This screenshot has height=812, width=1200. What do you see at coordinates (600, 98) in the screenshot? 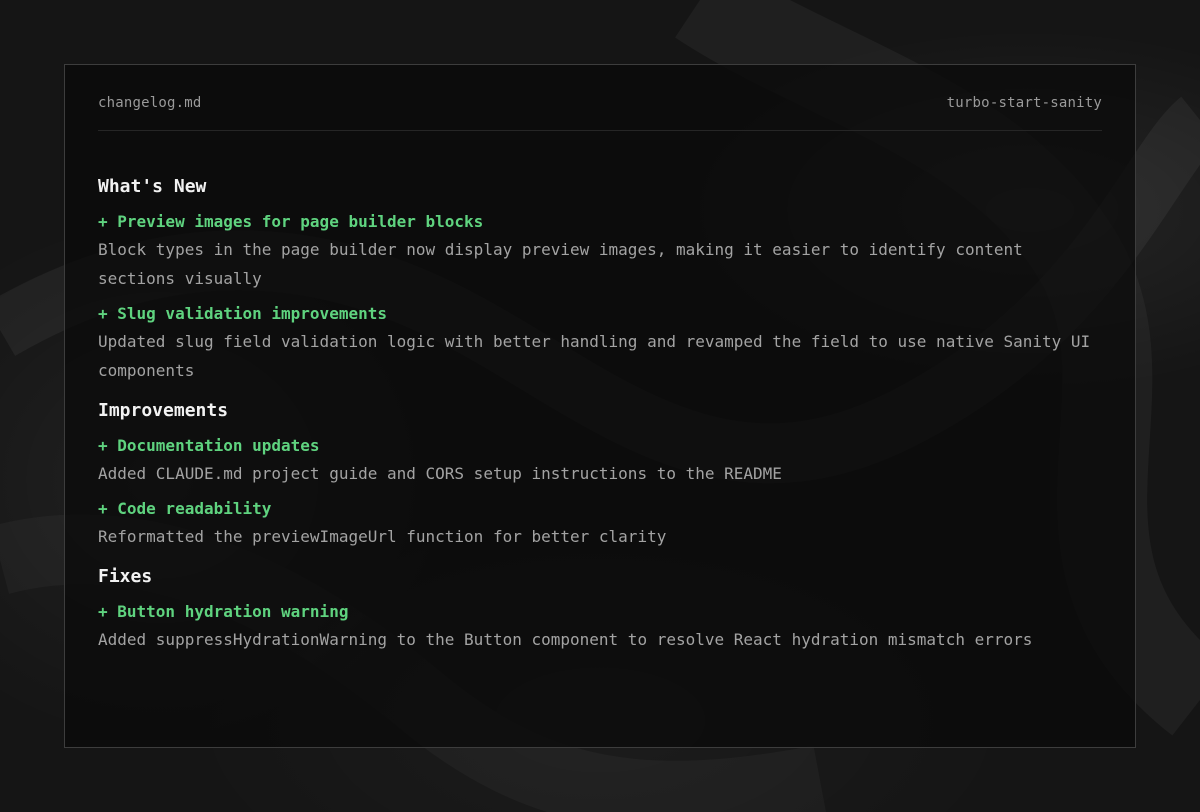
I see `panel-header: changelog.md turbo-start-sanity` at bounding box center [600, 98].